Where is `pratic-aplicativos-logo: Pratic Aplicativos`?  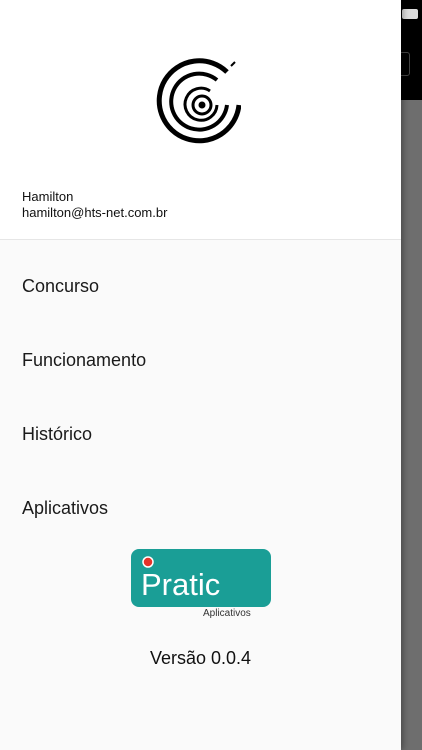 pratic-aplicativos-logo: Pratic Aplicativos is located at coordinates (201, 584).